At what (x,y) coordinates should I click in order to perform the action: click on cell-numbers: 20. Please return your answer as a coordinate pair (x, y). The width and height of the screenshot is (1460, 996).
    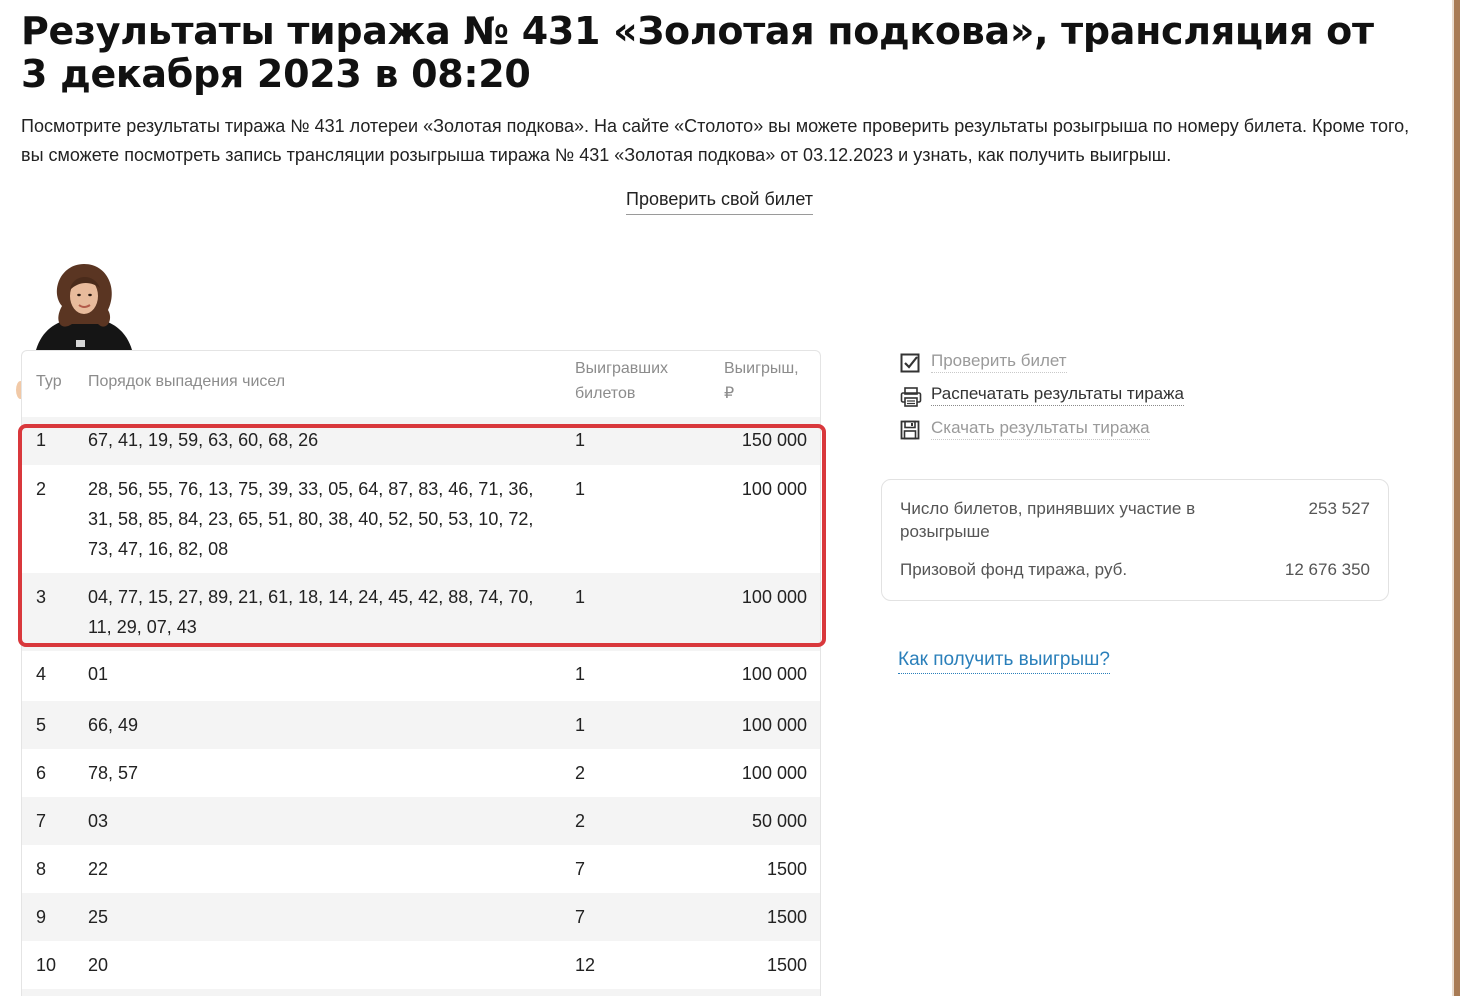
    Looking at the image, I should click on (98, 965).